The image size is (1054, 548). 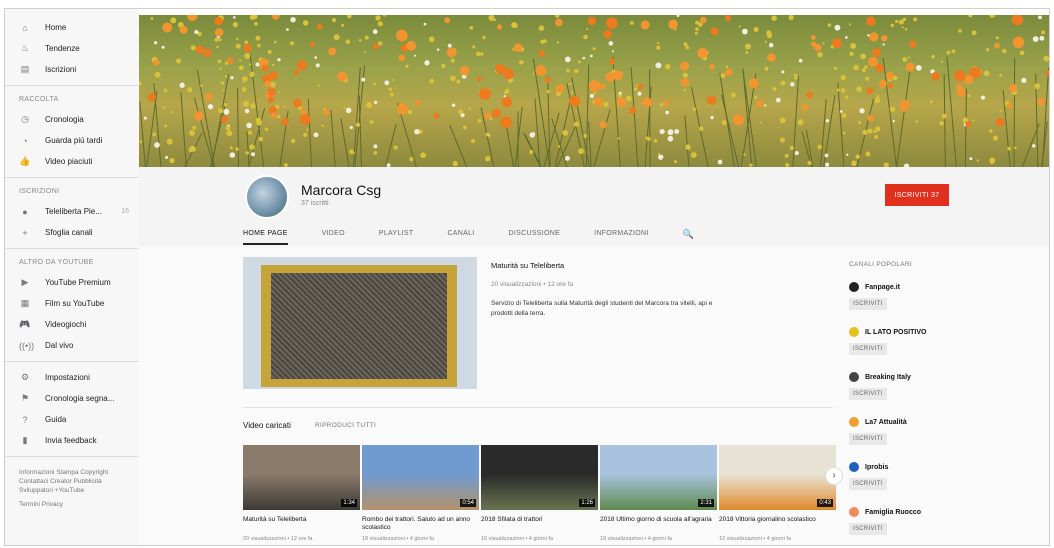 I want to click on chevron-right-icon: ›, so click(x=834, y=476).